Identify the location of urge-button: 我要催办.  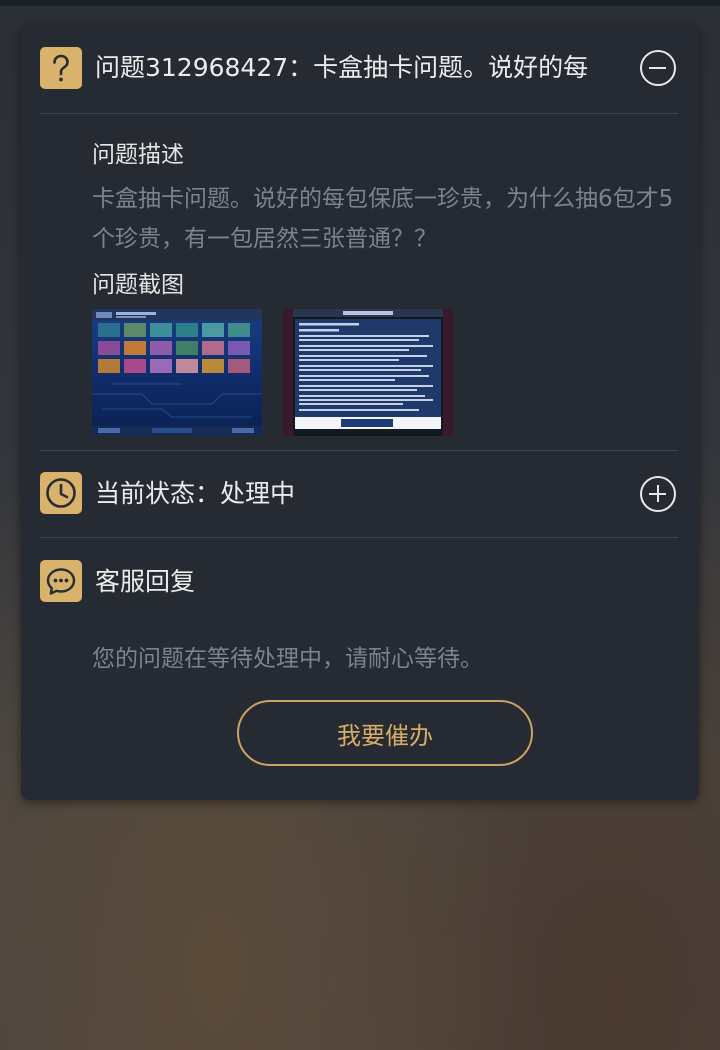
(385, 733).